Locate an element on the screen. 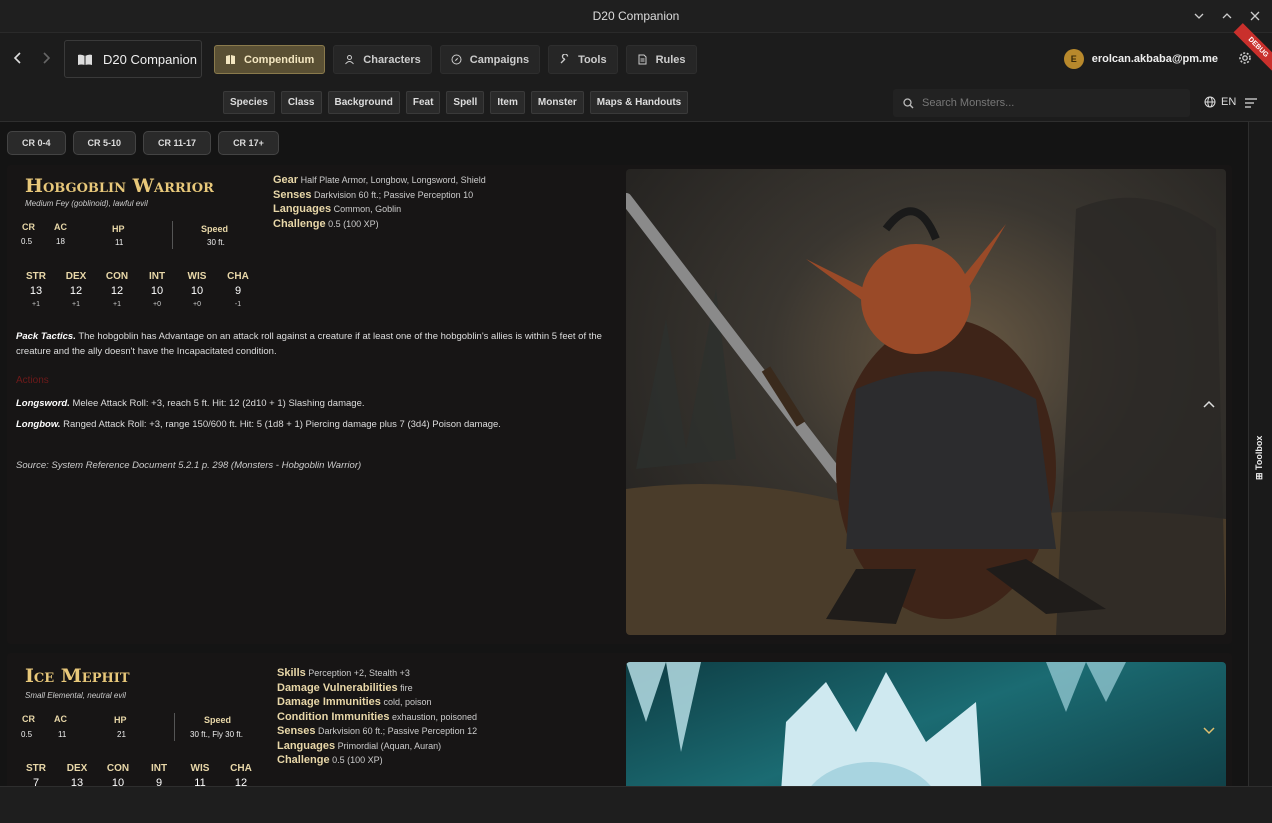 This screenshot has height=823, width=1272. property-damage-vulnerabilities: Damage Vulnerabilities fire is located at coordinates (377, 688).